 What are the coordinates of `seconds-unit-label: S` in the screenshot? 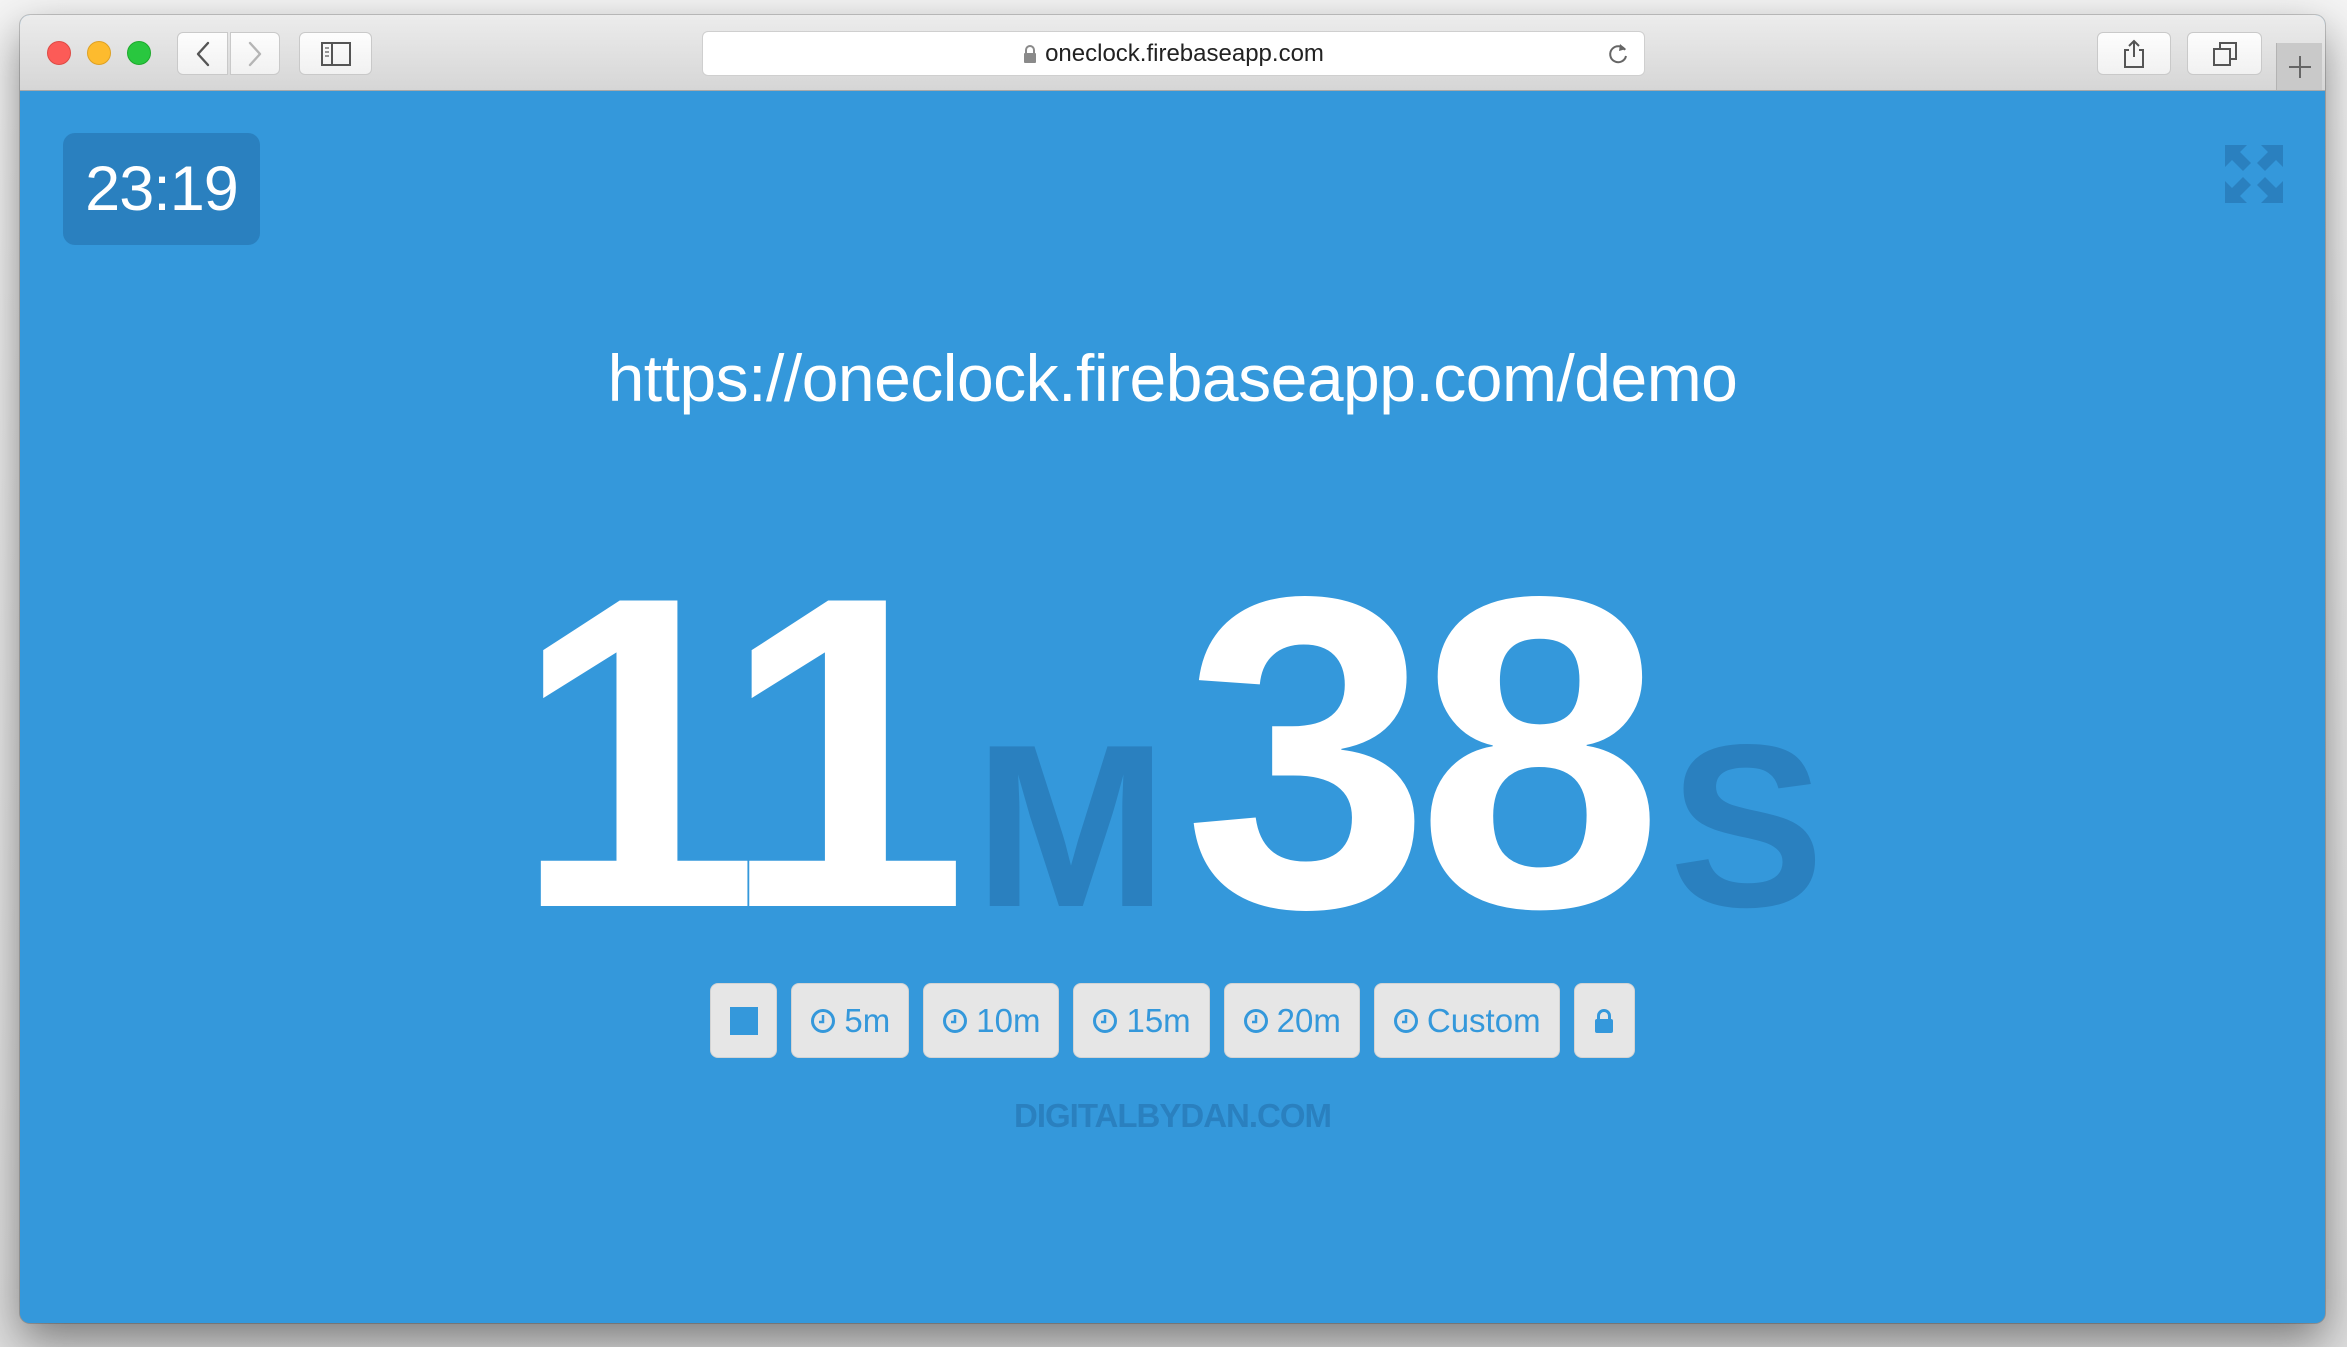 It's located at (1747, 826).